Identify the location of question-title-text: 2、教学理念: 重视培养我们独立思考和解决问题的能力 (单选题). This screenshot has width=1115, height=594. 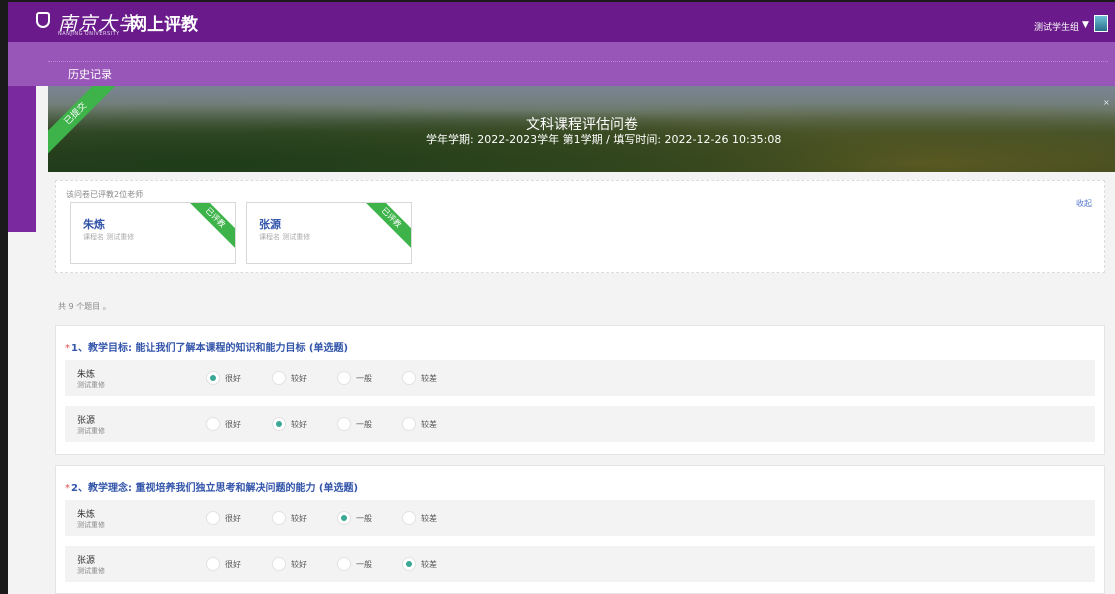
(215, 488).